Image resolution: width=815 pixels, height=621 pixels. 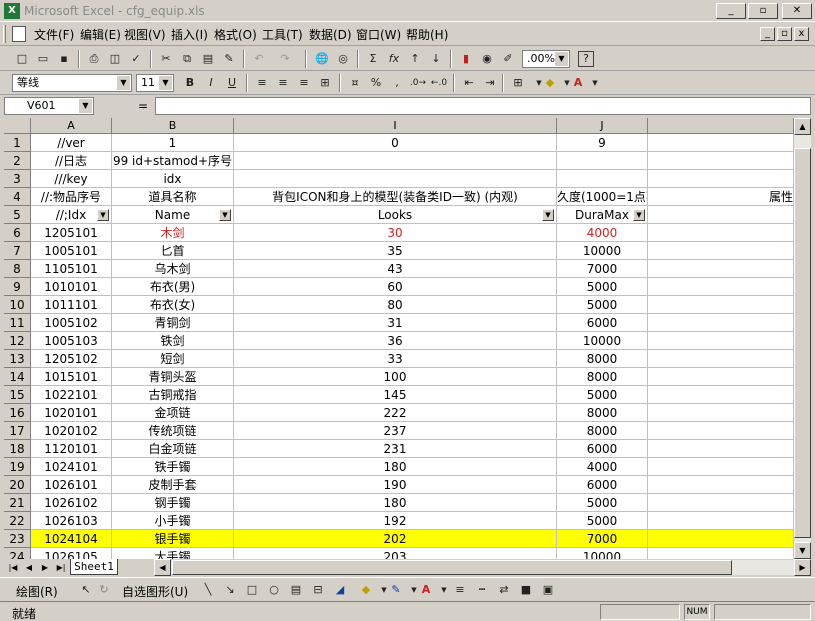 I want to click on print-preview-icon: ◫, so click(x=115, y=59).